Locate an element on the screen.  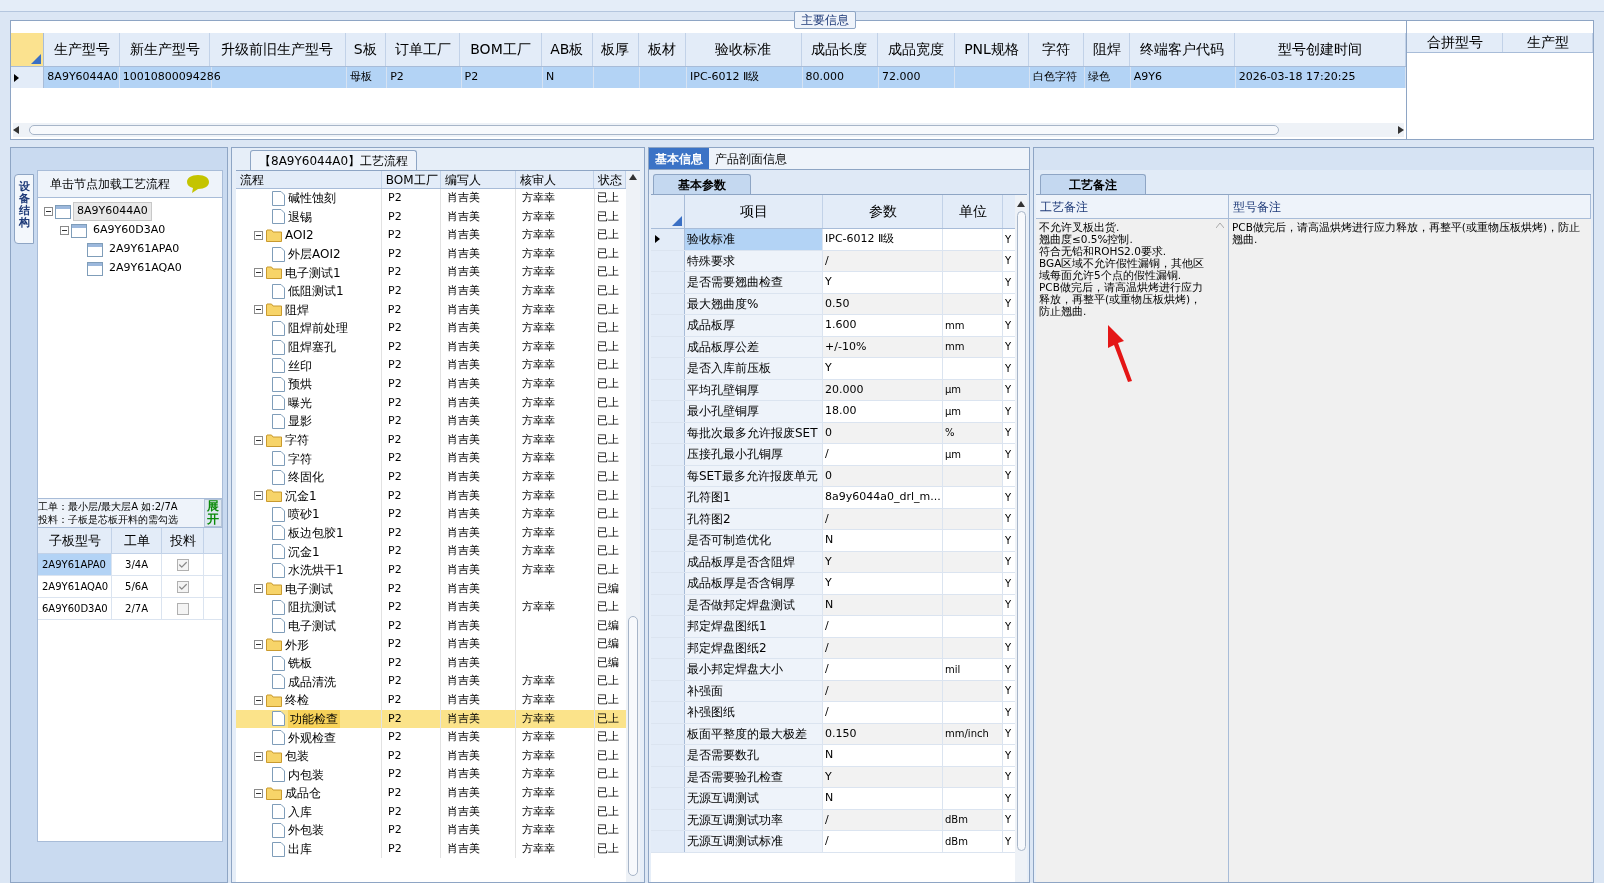
column-header: BOM工厂 is located at coordinates (411, 179).